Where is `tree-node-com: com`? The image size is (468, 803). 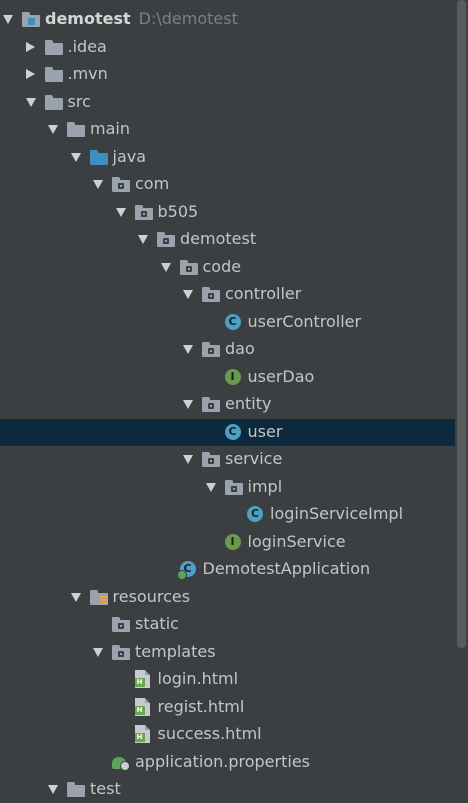 tree-node-com: com is located at coordinates (227, 184).